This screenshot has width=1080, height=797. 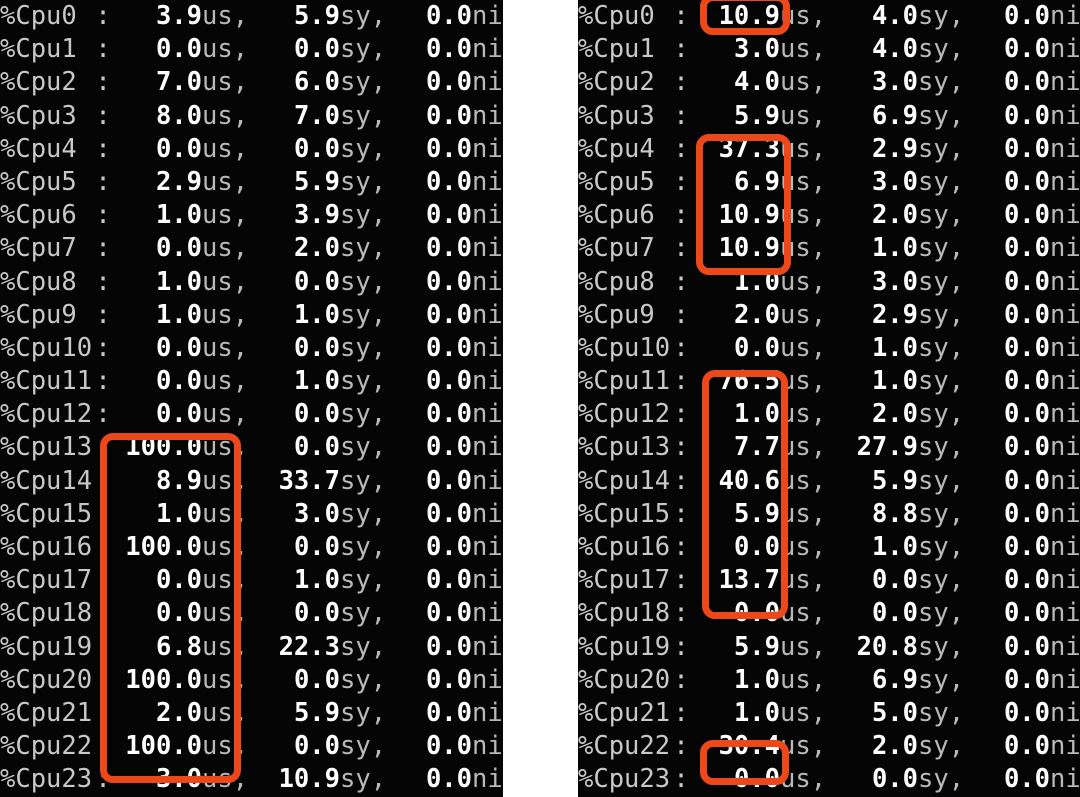 What do you see at coordinates (749, 215) in the screenshot?
I see `cpu-us-value: 10.9` at bounding box center [749, 215].